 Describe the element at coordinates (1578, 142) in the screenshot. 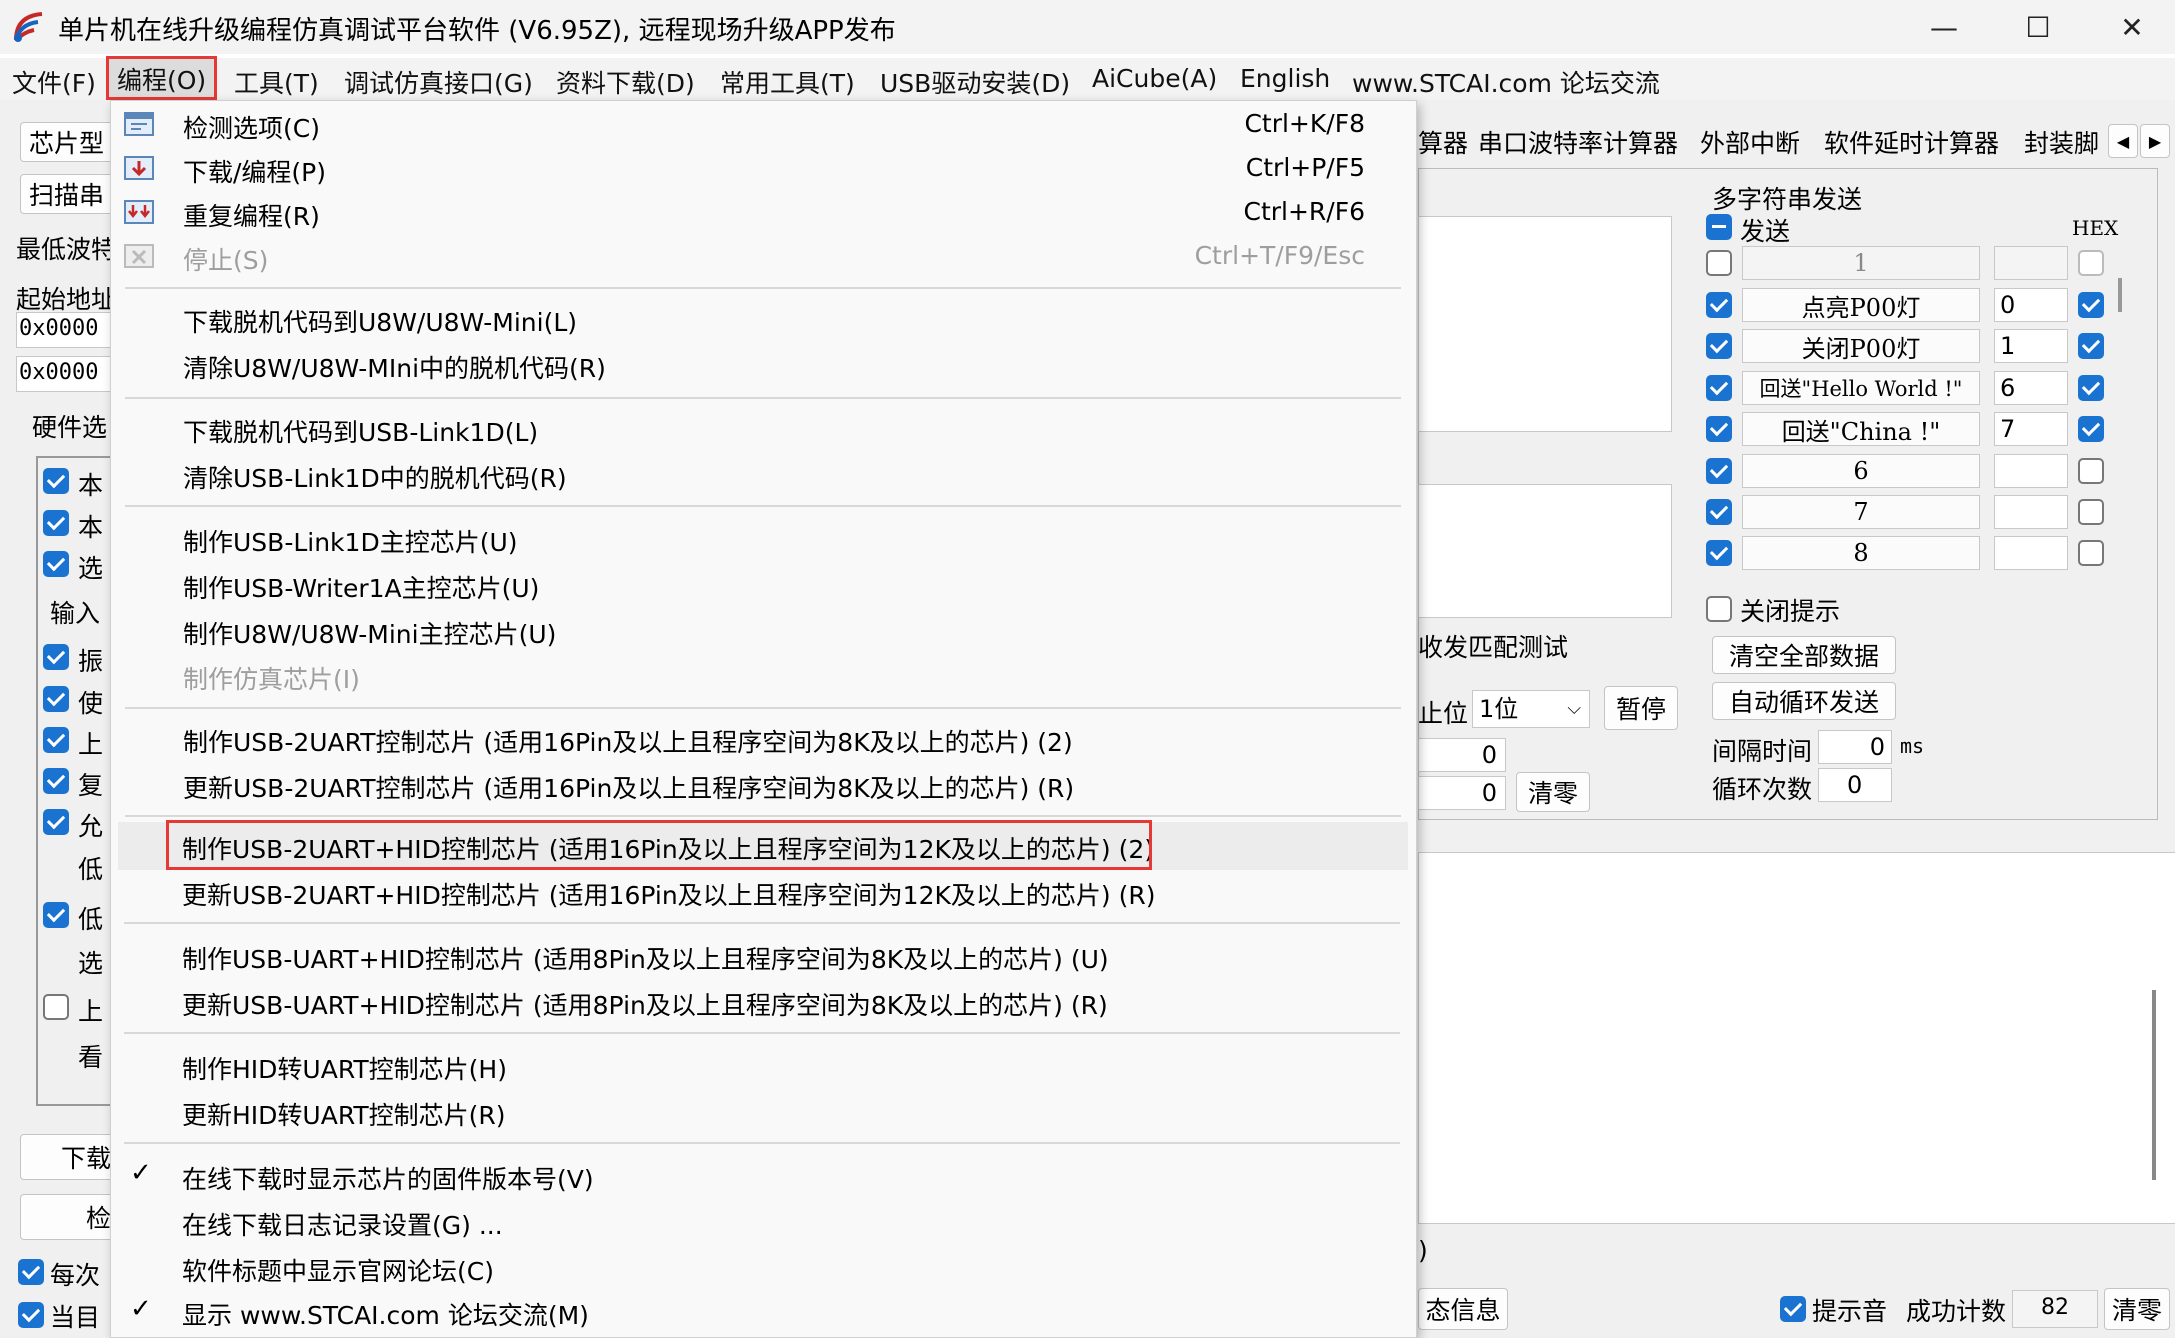

I see `tab-baud-calculator: 串口波特率计算器` at that location.